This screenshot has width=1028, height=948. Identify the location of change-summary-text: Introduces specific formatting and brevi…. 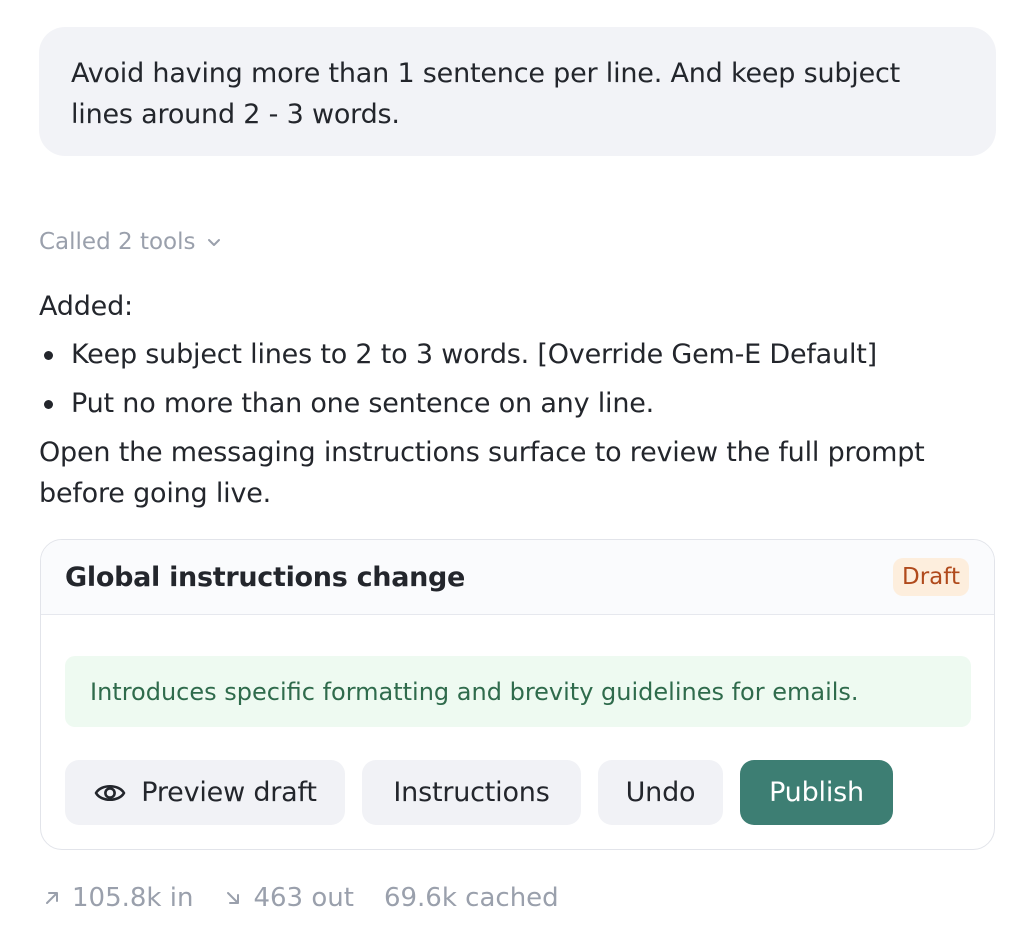
(474, 691).